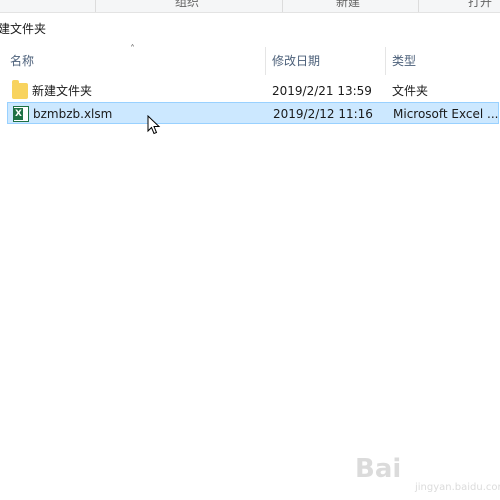 This screenshot has height=500, width=500. I want to click on column-header-modified: 修改日期, so click(296, 61).